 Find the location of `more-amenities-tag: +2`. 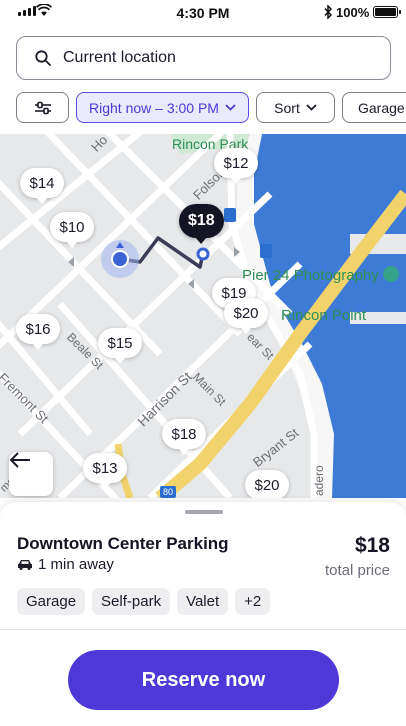

more-amenities-tag: +2 is located at coordinates (253, 601).